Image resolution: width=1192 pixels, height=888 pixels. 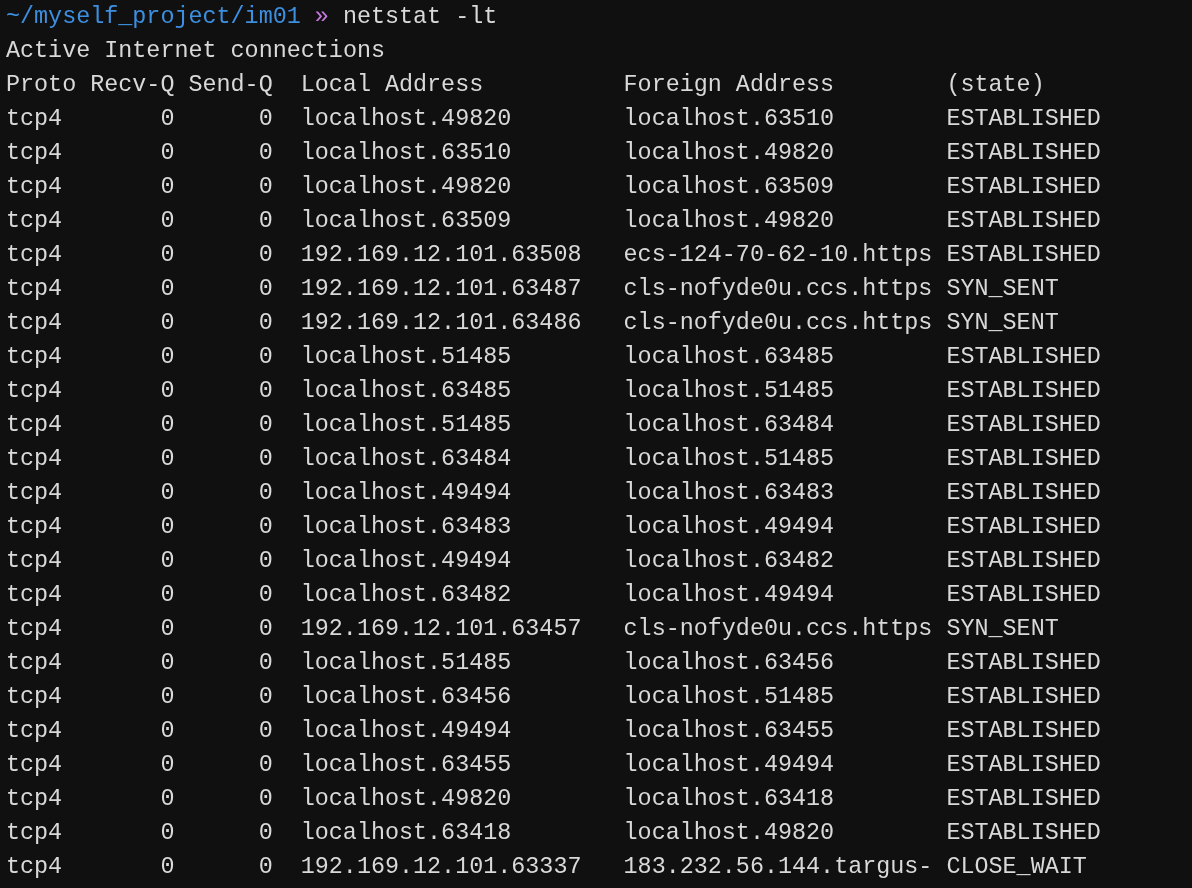 I want to click on command-text: netstat -lt, so click(x=420, y=17).